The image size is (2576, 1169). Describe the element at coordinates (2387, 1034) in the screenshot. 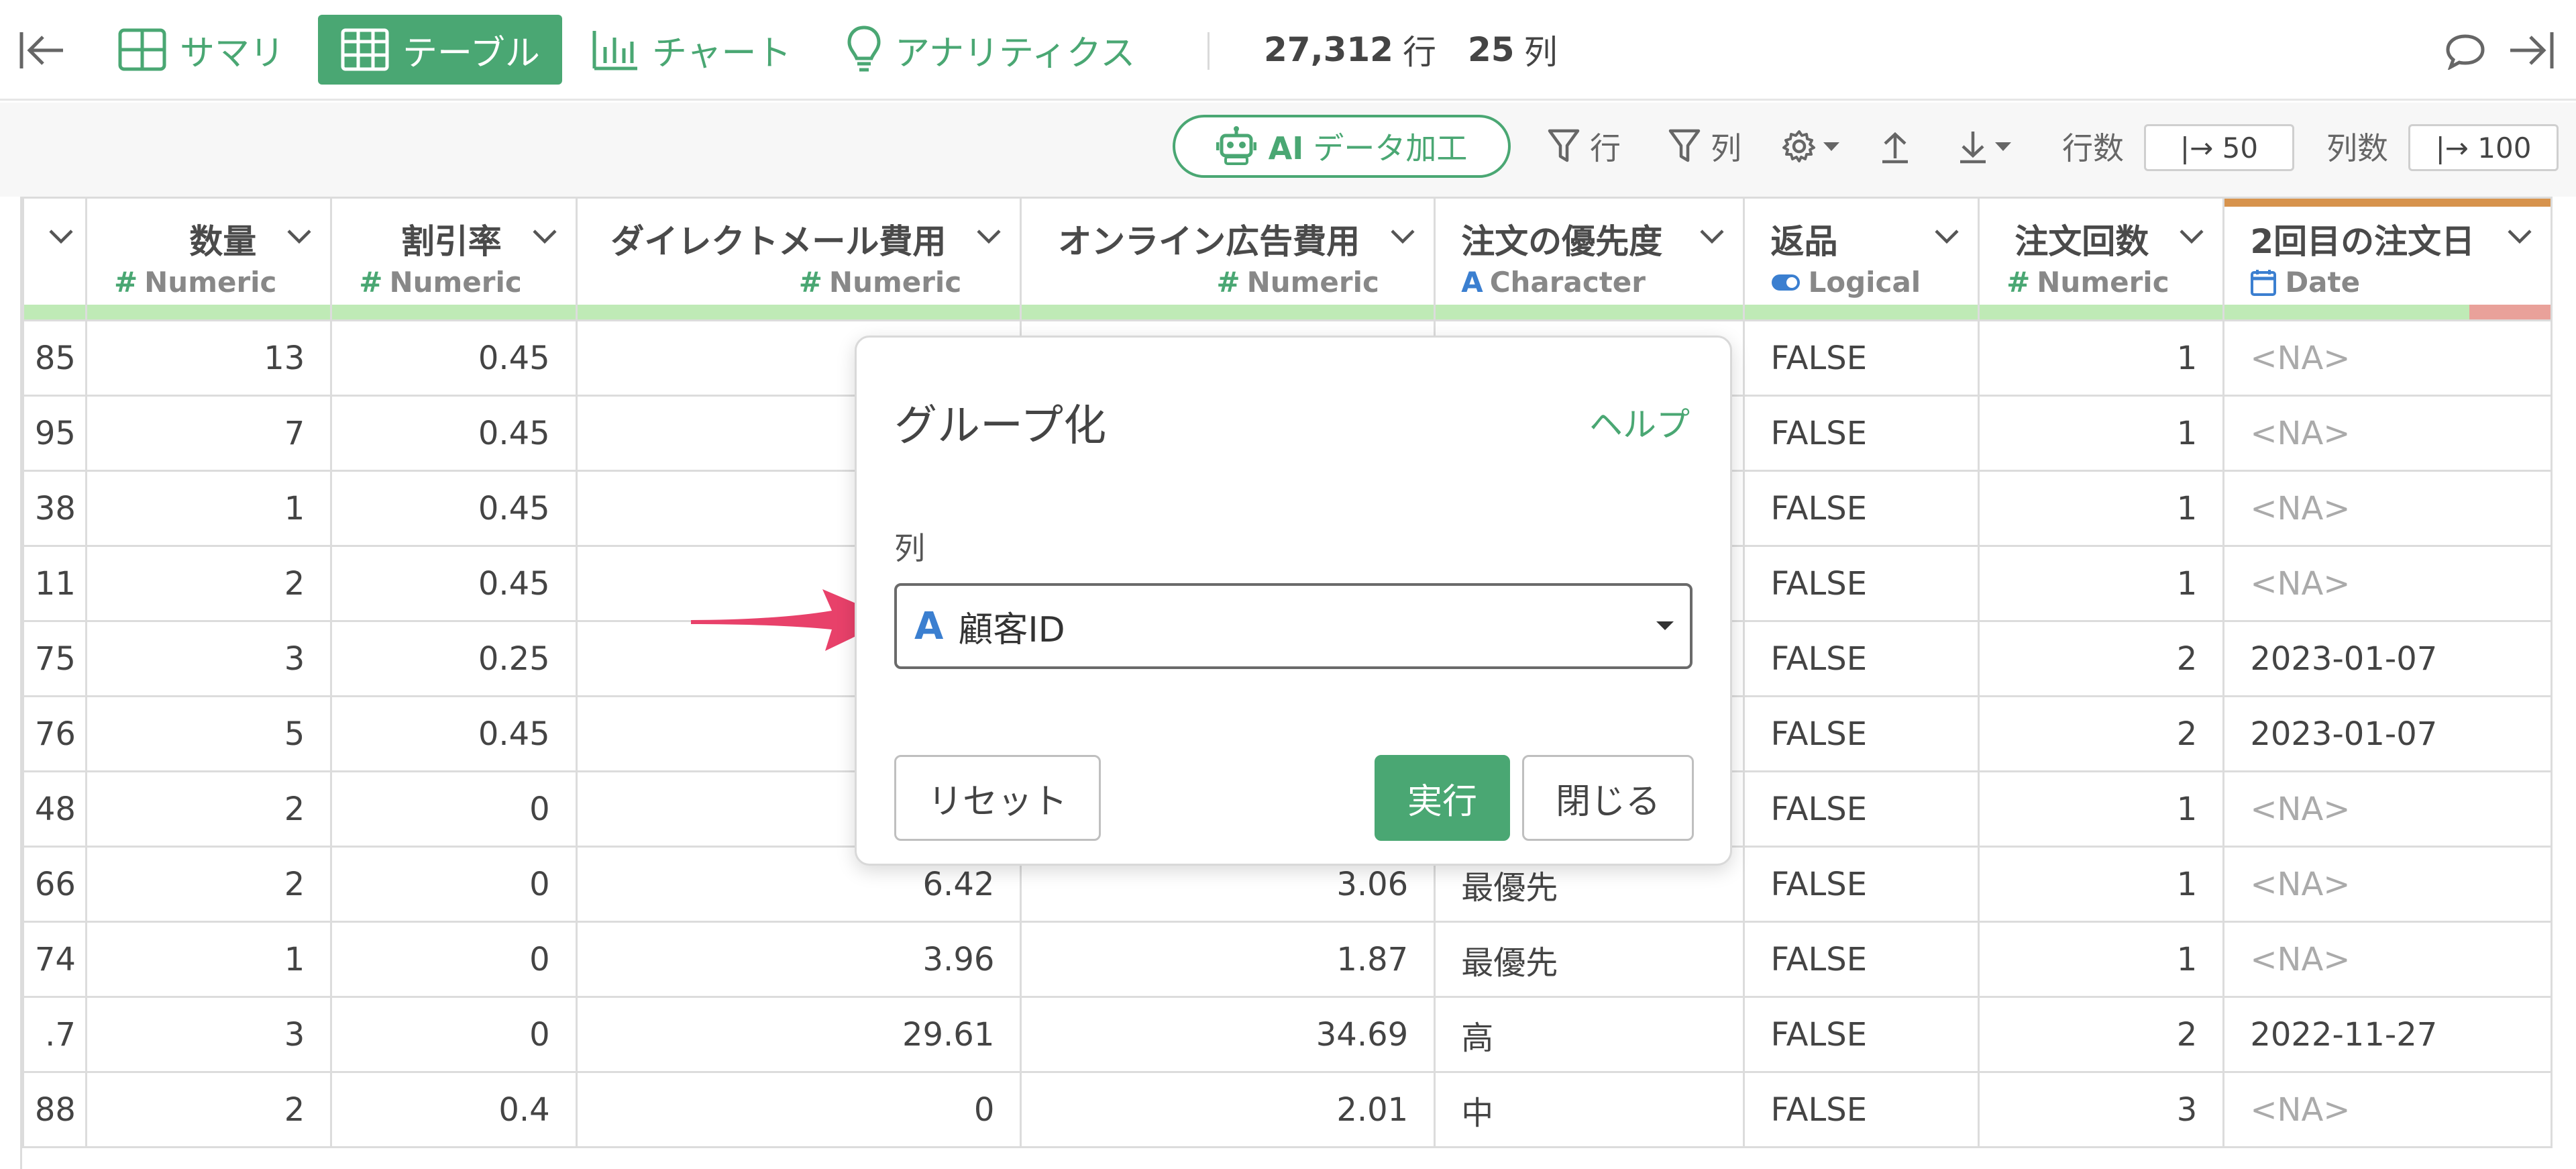

I see `table-cell: 2022-11-27` at that location.